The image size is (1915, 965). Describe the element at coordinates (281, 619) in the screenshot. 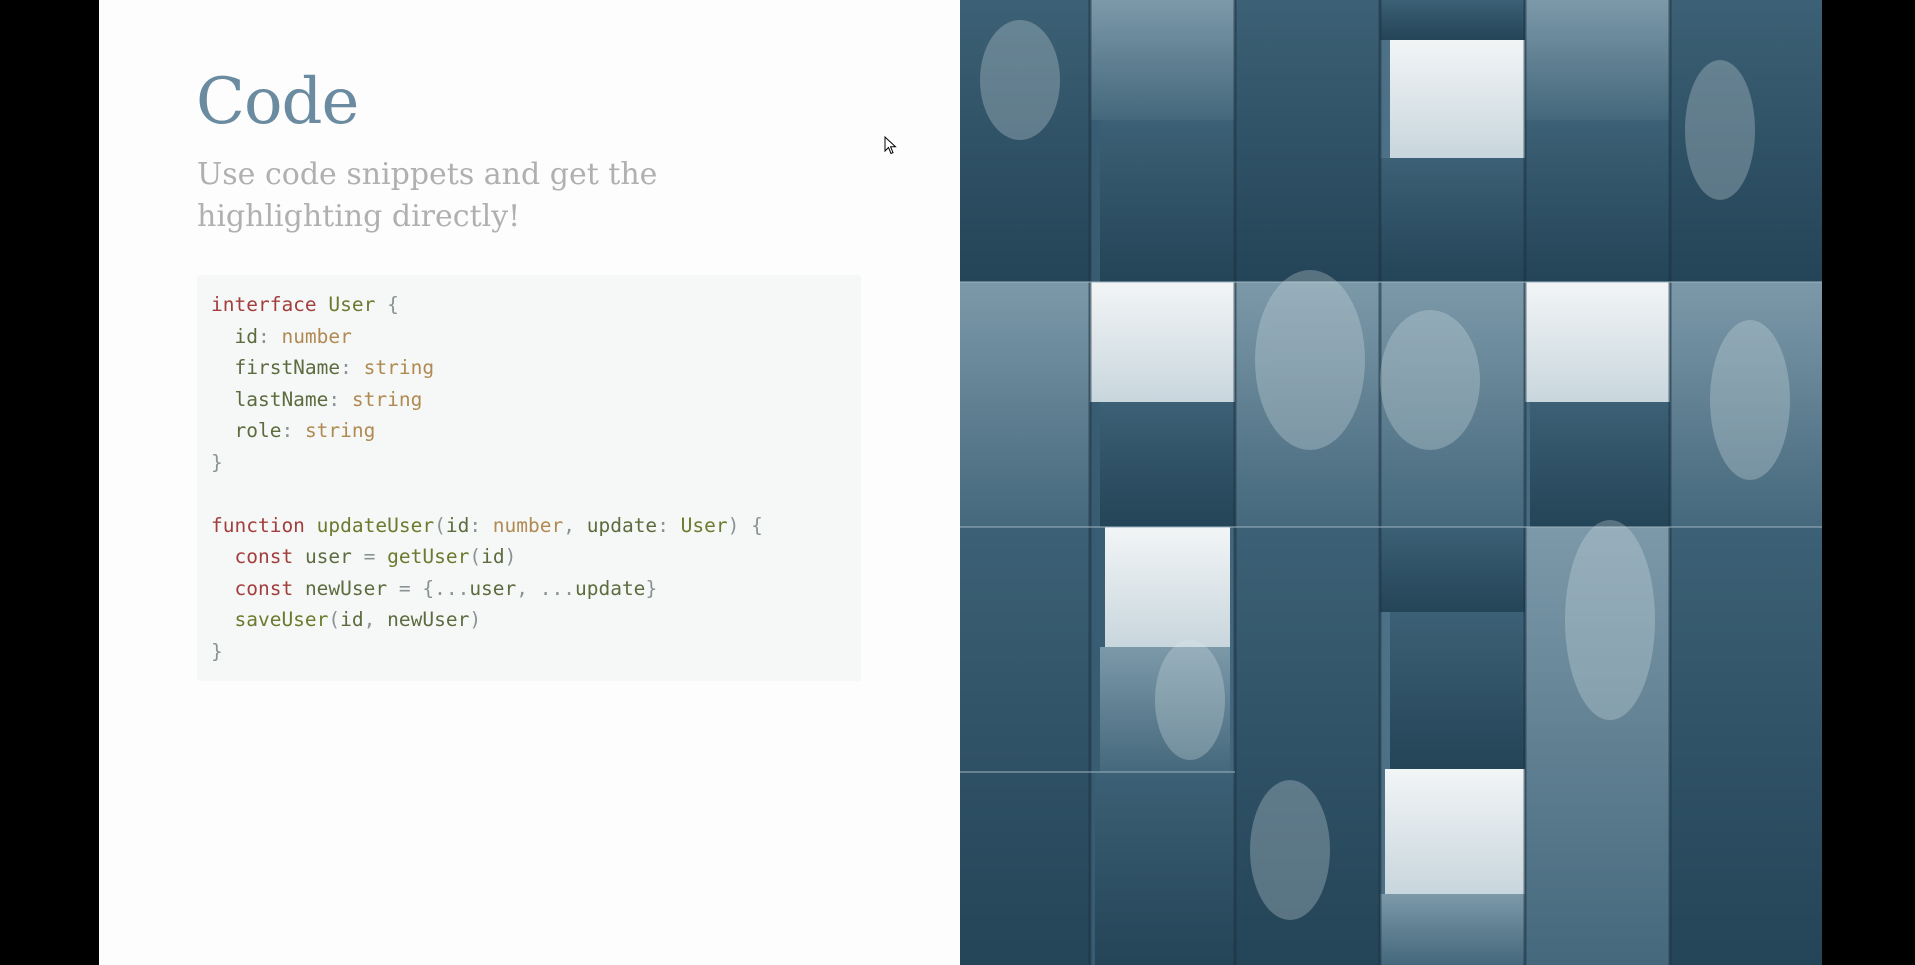

I see `code-token: saveUser` at that location.